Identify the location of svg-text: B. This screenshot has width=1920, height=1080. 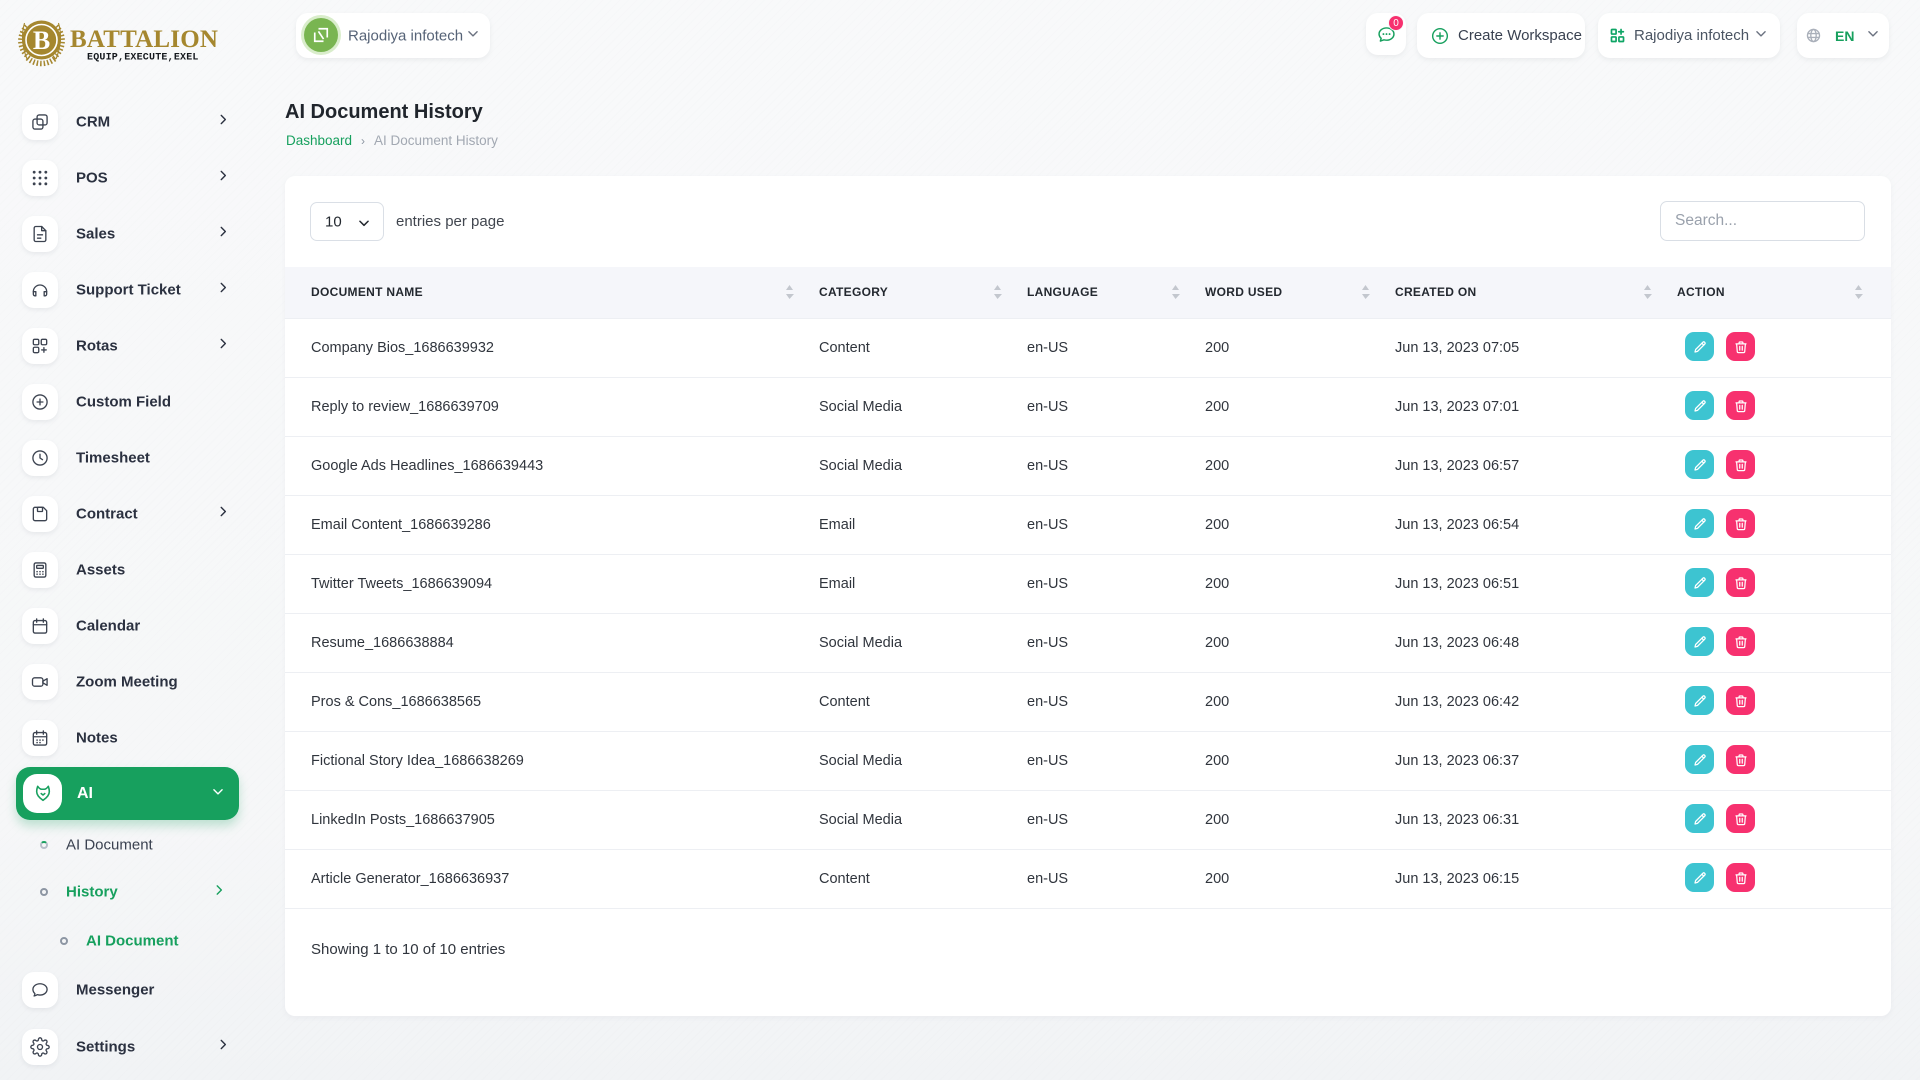
(41, 40).